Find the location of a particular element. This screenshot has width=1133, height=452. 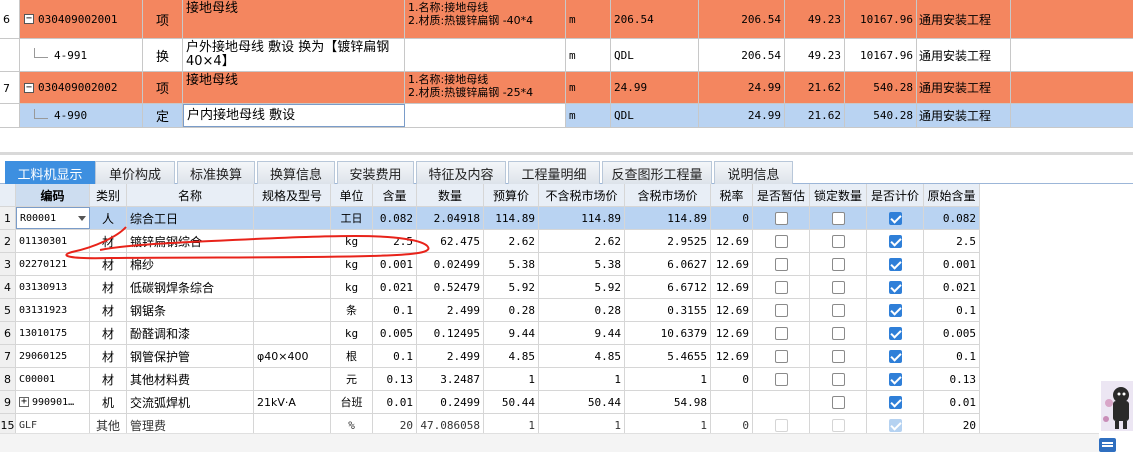

resource-mkt-in: 6.0627 is located at coordinates (668, 264).